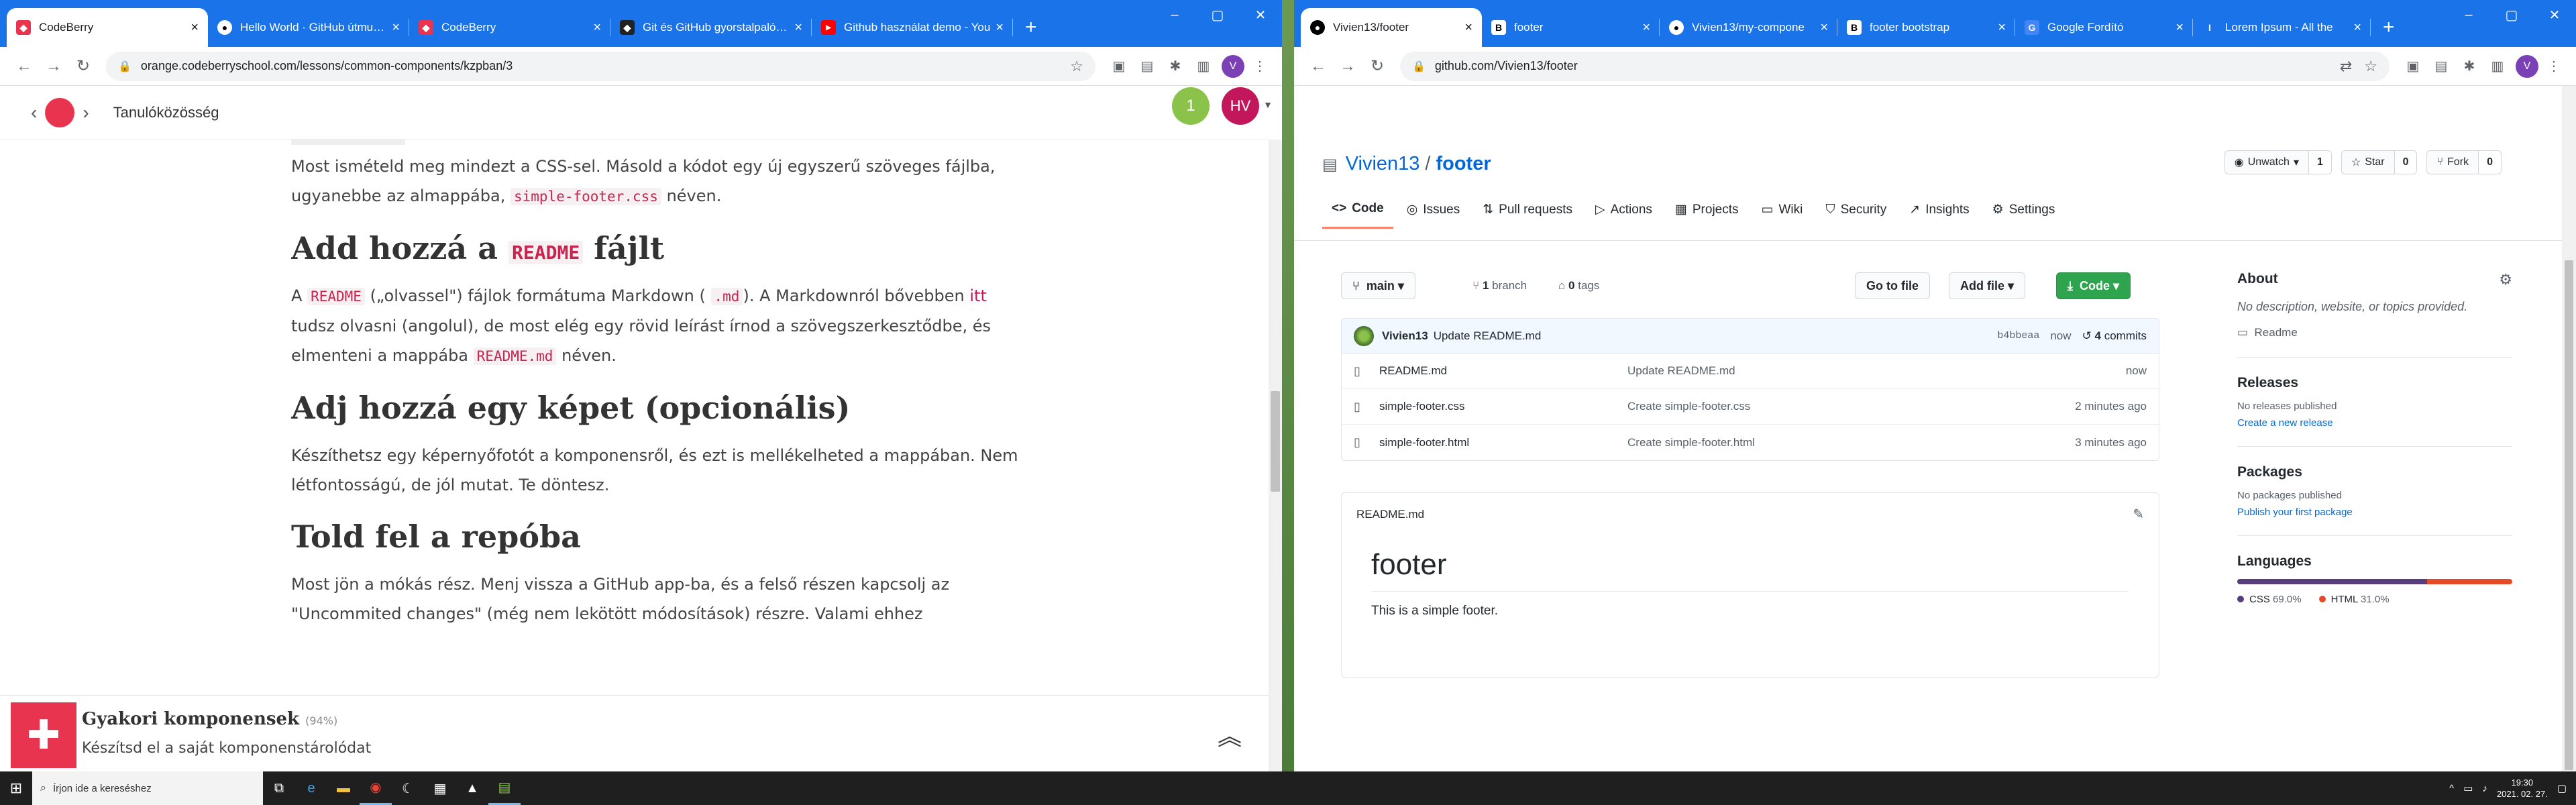 This screenshot has height=805, width=2576. What do you see at coordinates (1031, 27) in the screenshot?
I see `new-tab-button: +` at bounding box center [1031, 27].